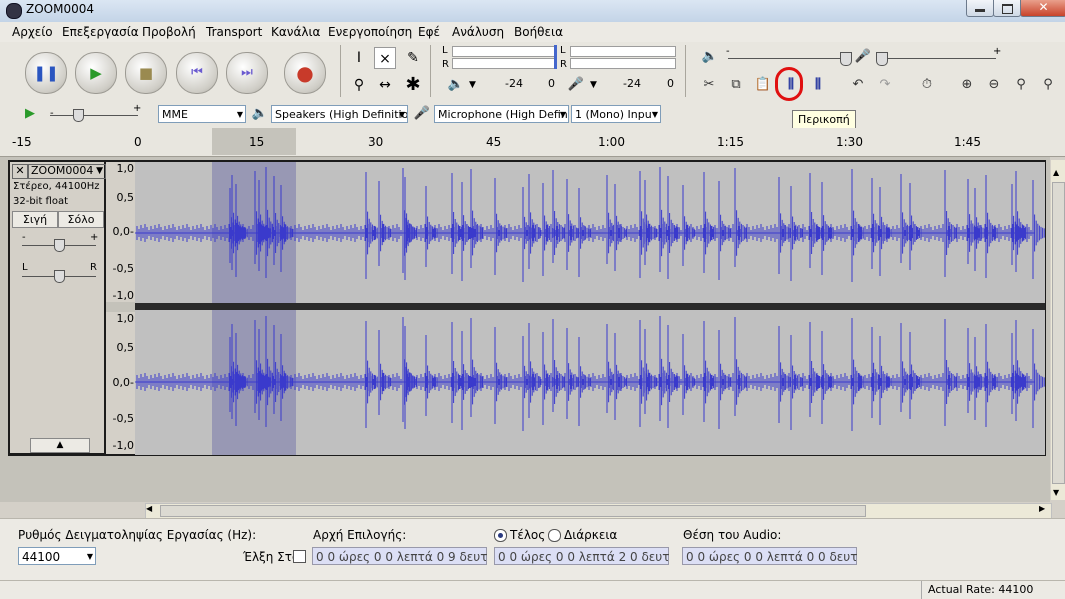  Describe the element at coordinates (1042, 508) in the screenshot. I see `scroll-right-icon: ▶` at that location.